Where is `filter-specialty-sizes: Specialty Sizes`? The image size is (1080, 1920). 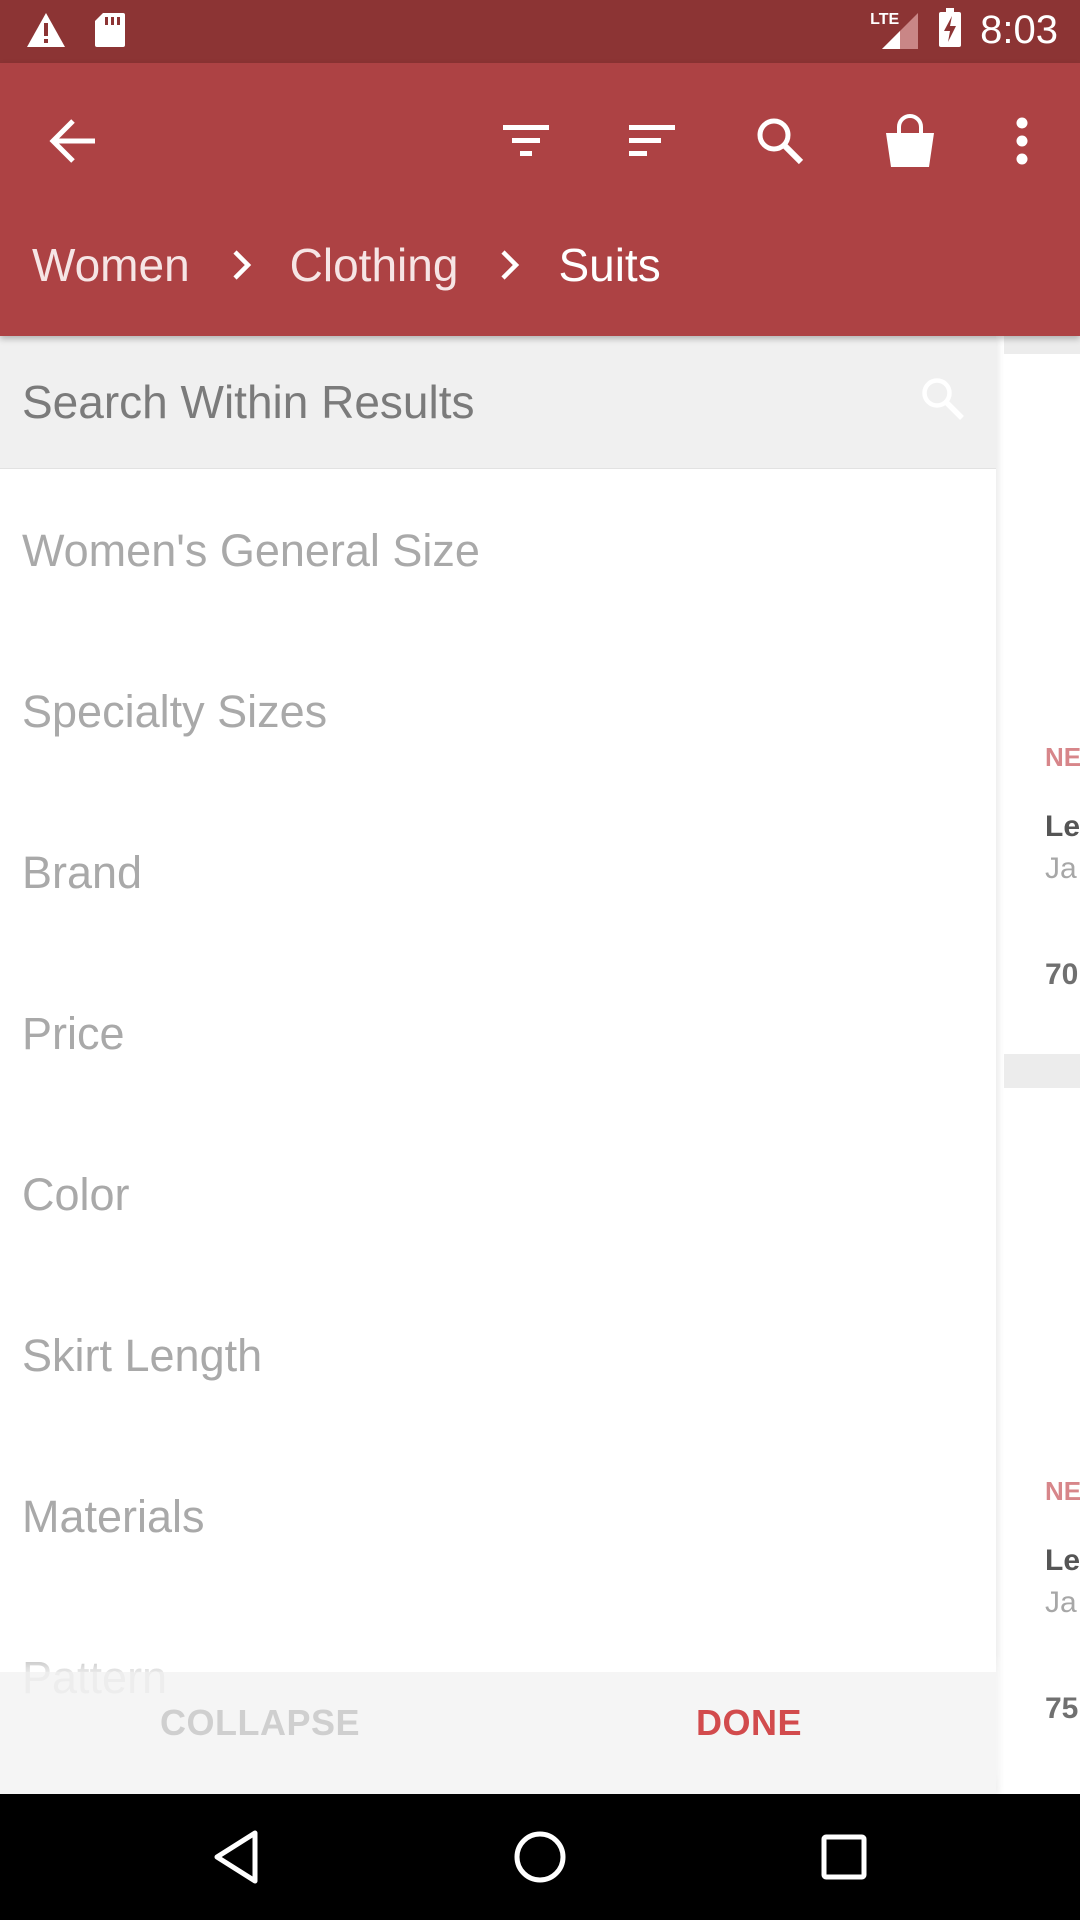 filter-specialty-sizes: Specialty Sizes is located at coordinates (174, 712).